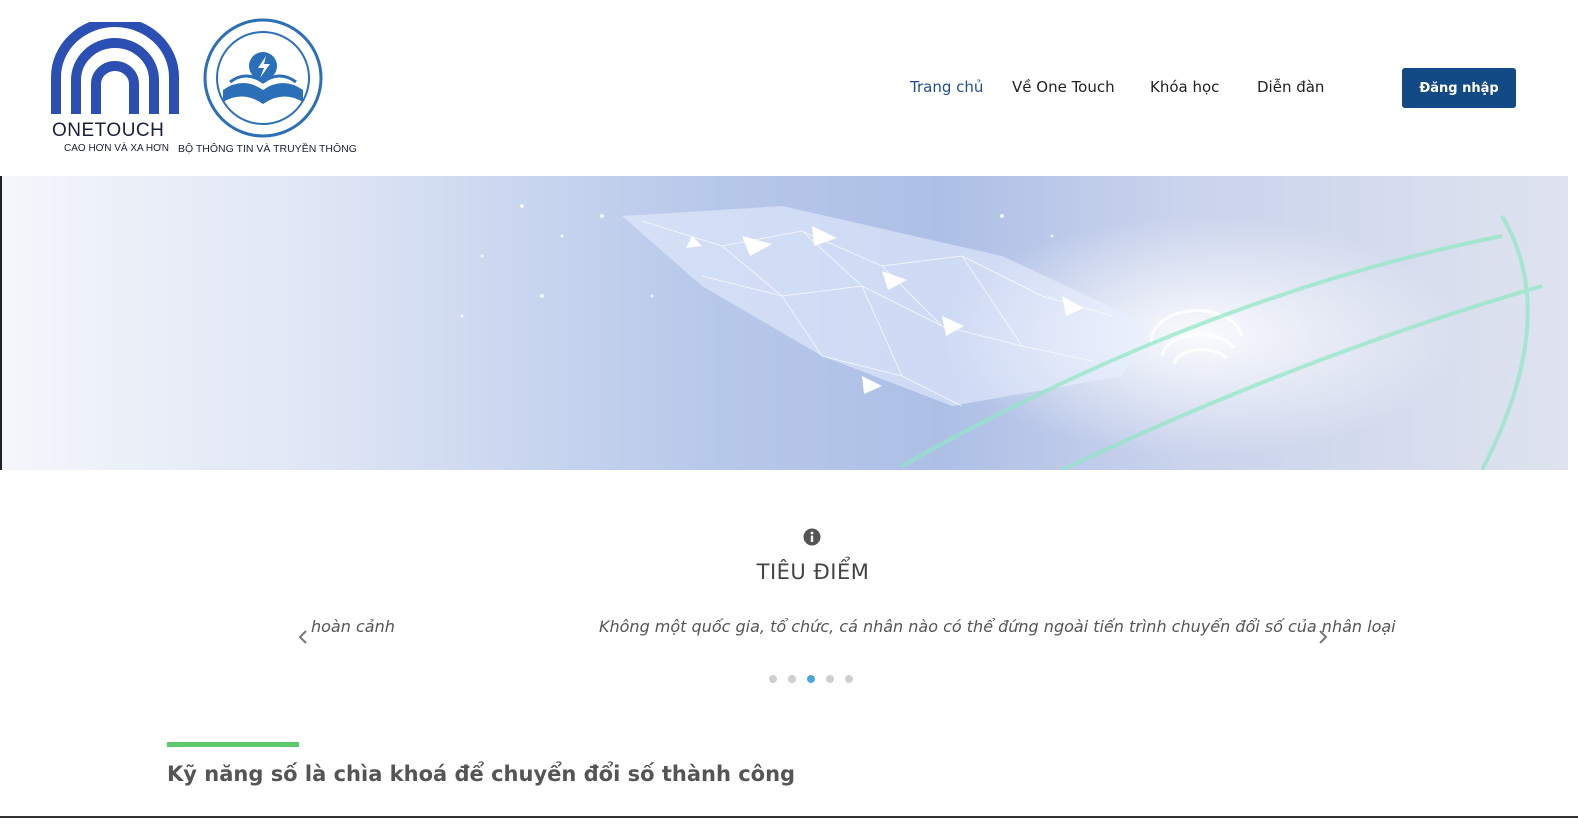  I want to click on nav-item-home: Trang chủ, so click(946, 87).